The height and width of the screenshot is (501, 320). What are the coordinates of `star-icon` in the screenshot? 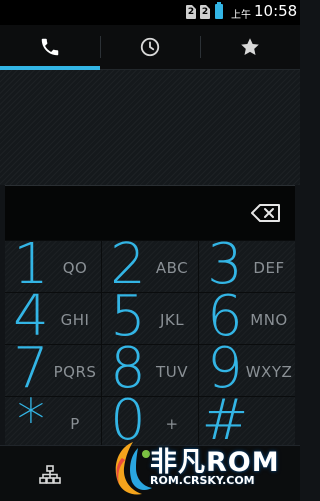 It's located at (250, 46).